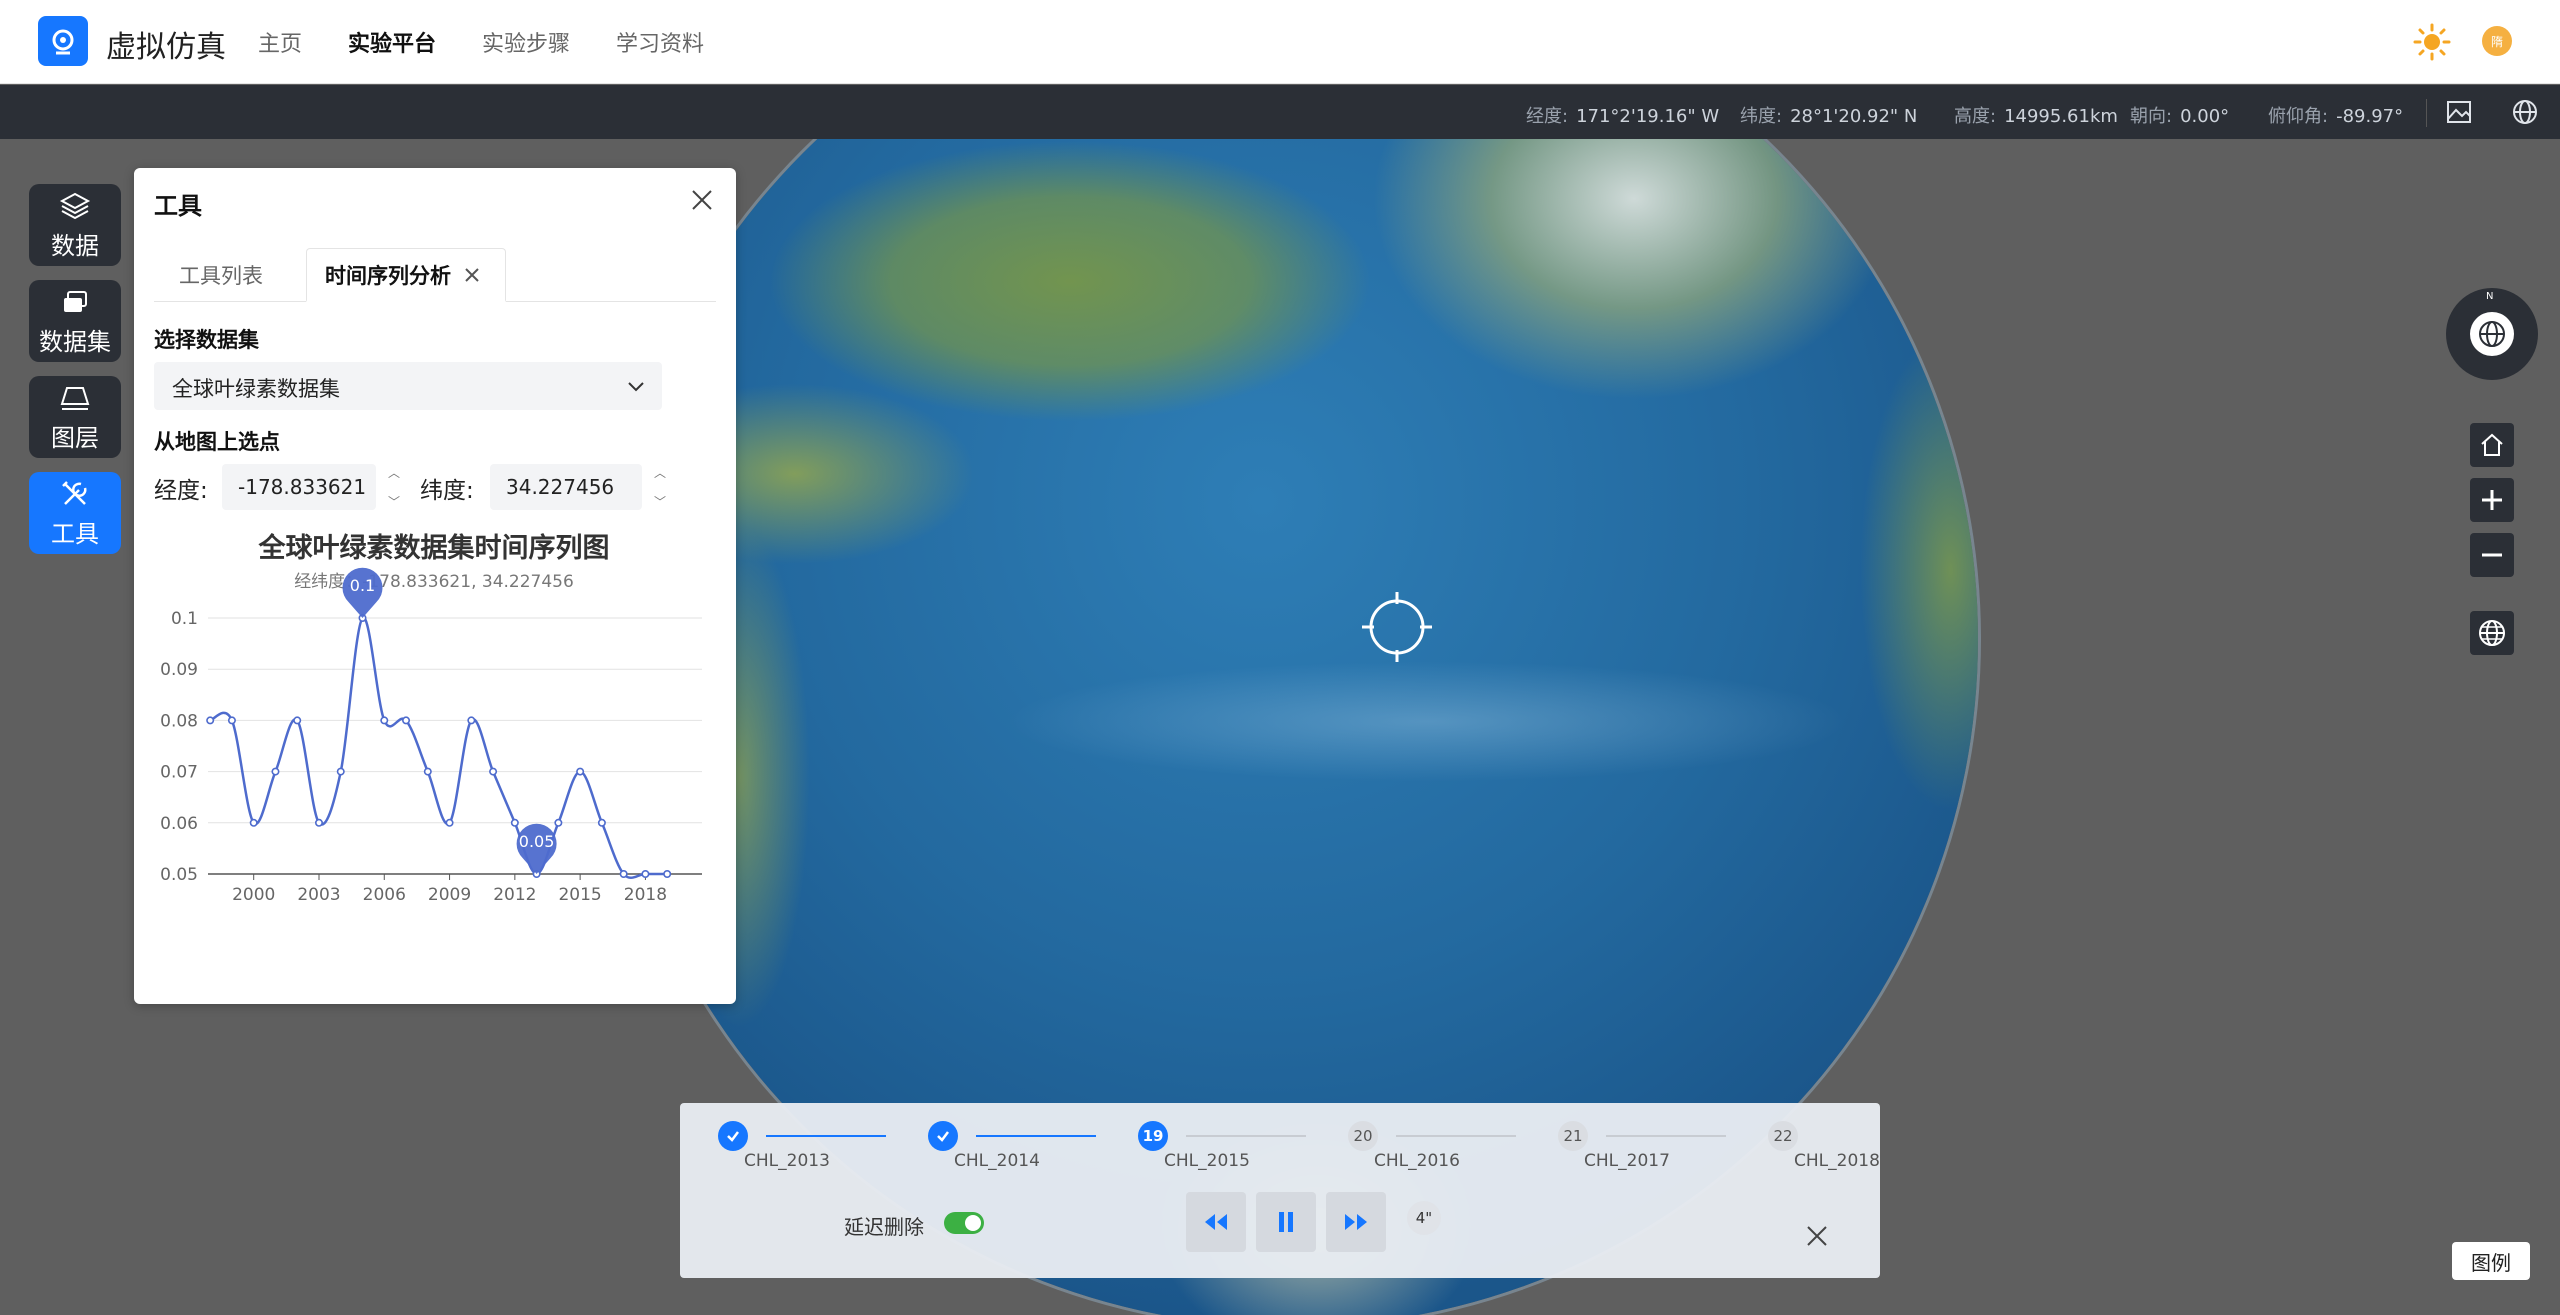  I want to click on status-altitude: 高度: 14995.61km, so click(2036, 116).